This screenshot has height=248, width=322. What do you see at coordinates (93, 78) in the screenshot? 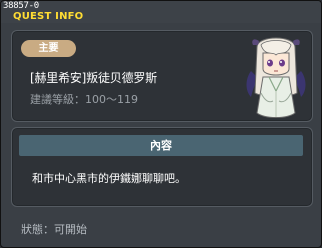
I see `quest-name: [赫里希安]叛徒贝德罗斯` at bounding box center [93, 78].